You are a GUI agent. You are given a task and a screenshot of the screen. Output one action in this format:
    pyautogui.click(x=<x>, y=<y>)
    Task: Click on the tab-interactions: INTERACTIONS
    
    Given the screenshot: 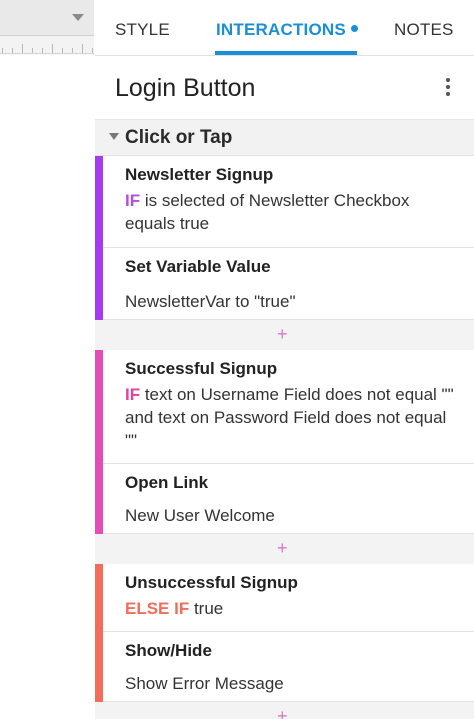 What is the action you would take?
    pyautogui.click(x=287, y=30)
    